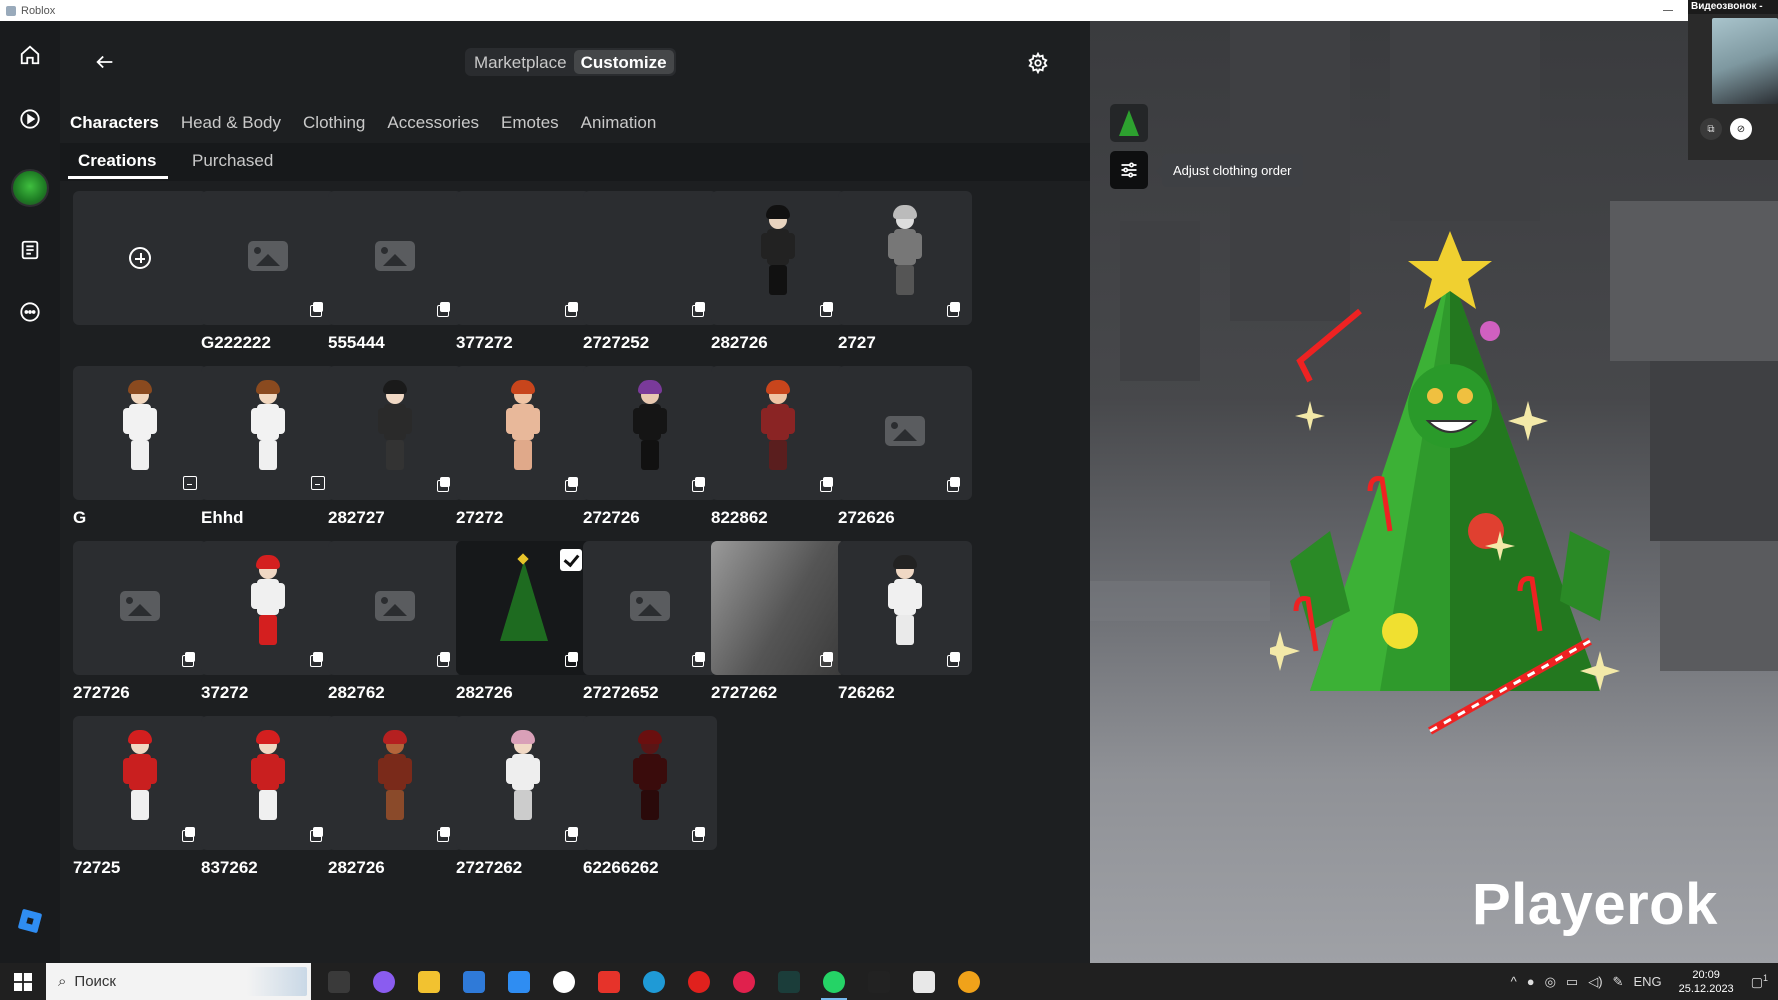 This screenshot has width=1778, height=1000. Describe the element at coordinates (1759, 981) in the screenshot. I see `notification-icon: ▢1` at that location.